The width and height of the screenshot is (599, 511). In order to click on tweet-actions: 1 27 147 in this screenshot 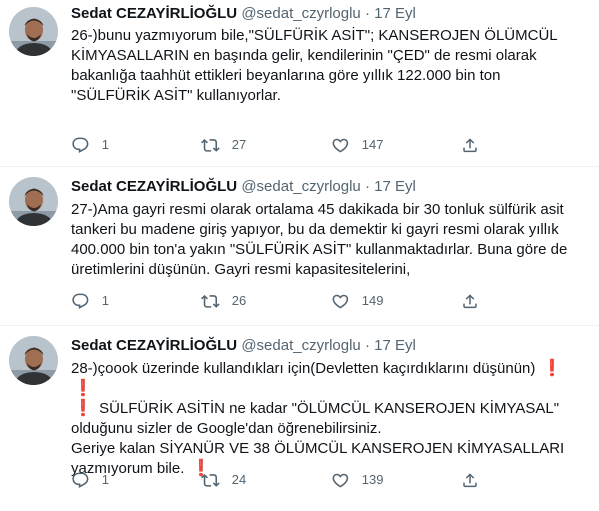, I will do `click(281, 145)`.